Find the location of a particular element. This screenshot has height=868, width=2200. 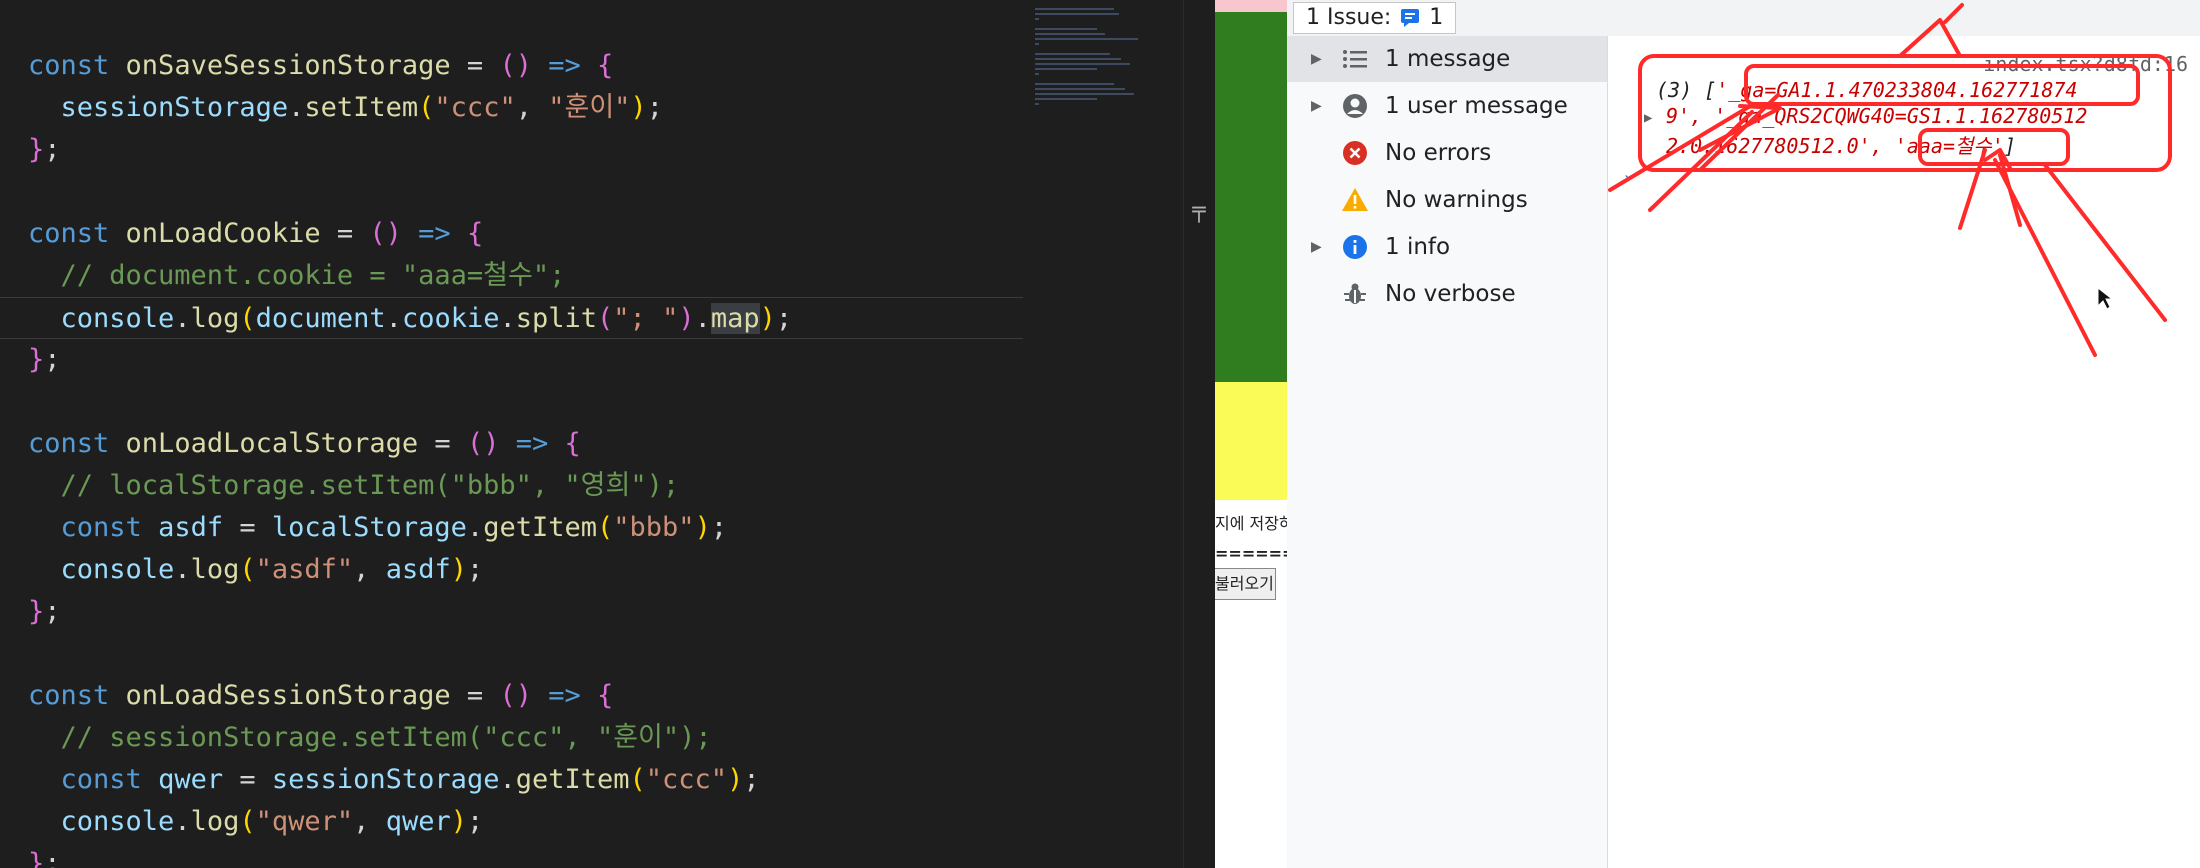

code-token: onLoadLocalStorage is located at coordinates (272, 443).